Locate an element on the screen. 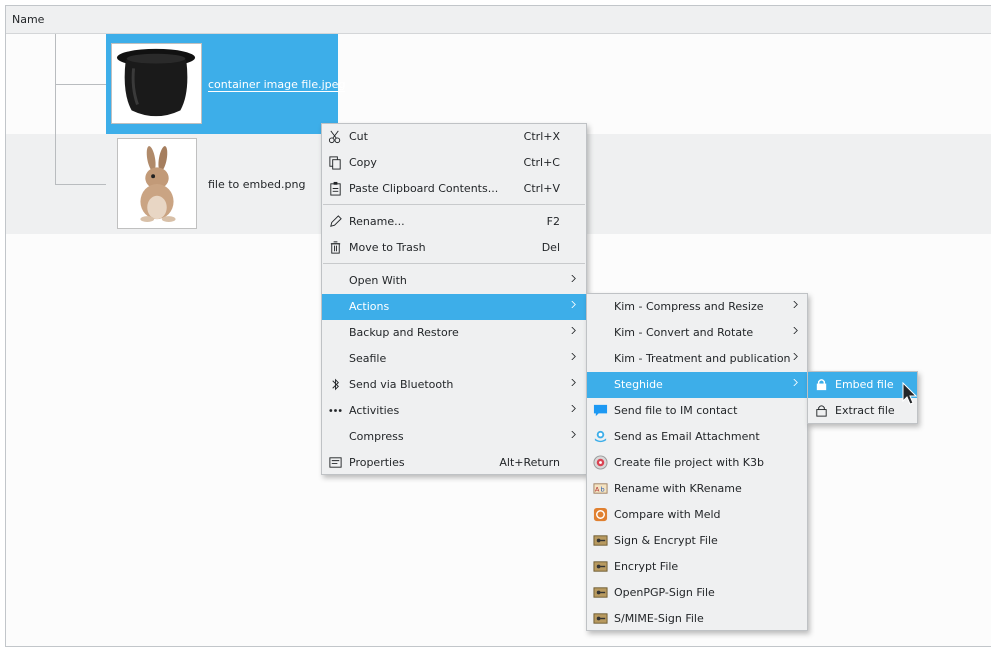  menu-item-extract-file: Extract file is located at coordinates (862, 411).